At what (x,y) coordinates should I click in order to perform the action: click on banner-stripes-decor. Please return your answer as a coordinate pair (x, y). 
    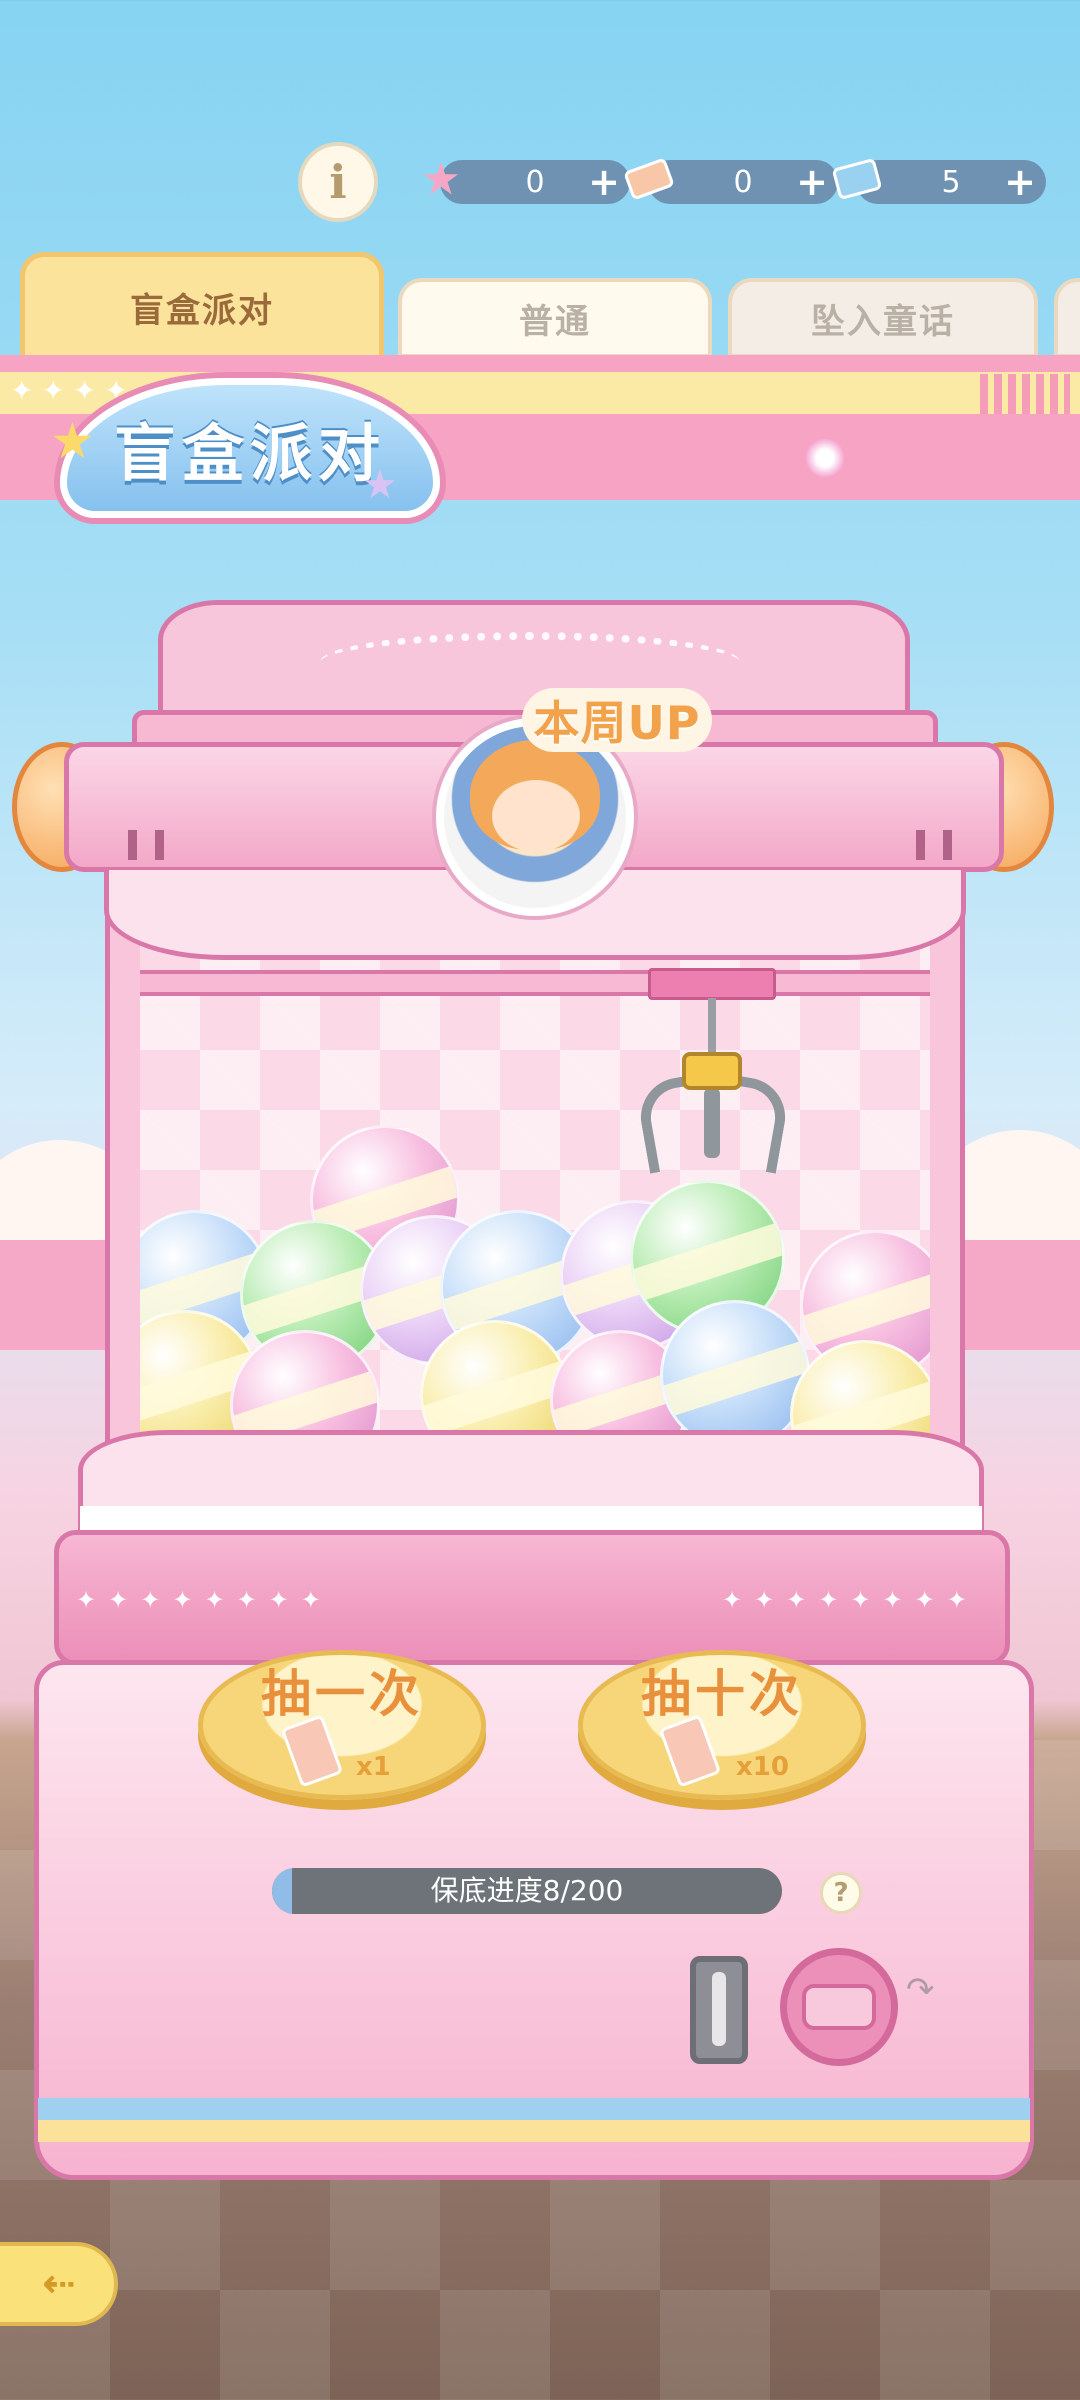
    Looking at the image, I should click on (1025, 394).